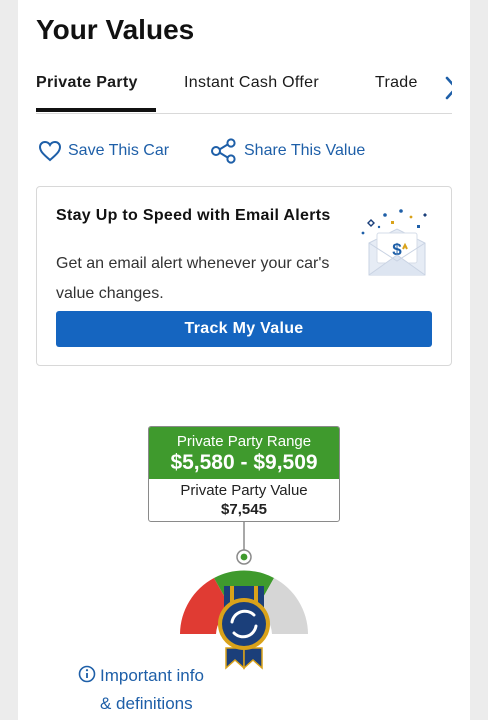 The width and height of the screenshot is (488, 720). I want to click on range-value: $5,580 - $9,509, so click(244, 462).